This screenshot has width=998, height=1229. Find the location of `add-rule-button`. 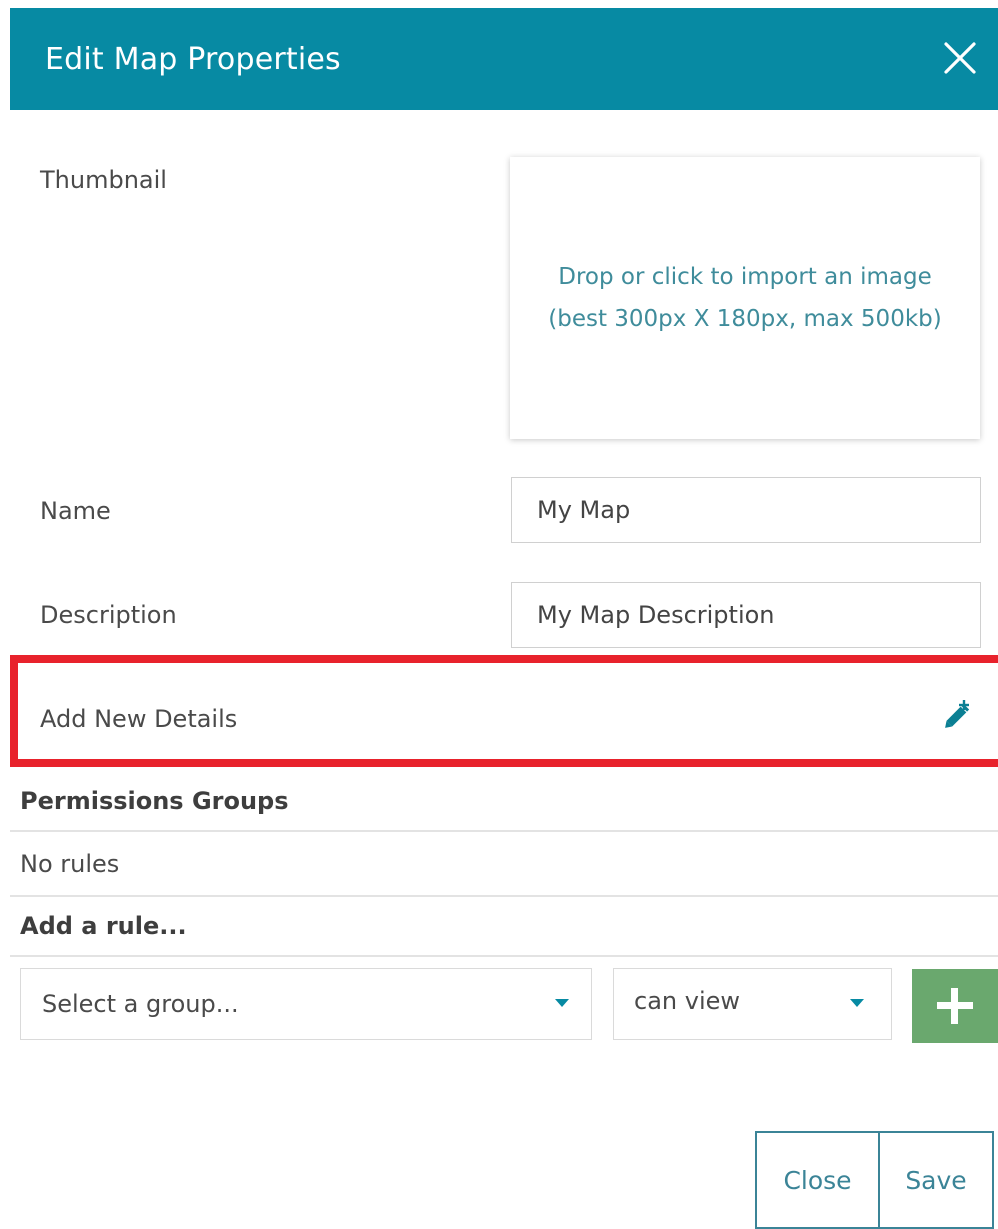

add-rule-button is located at coordinates (955, 1006).